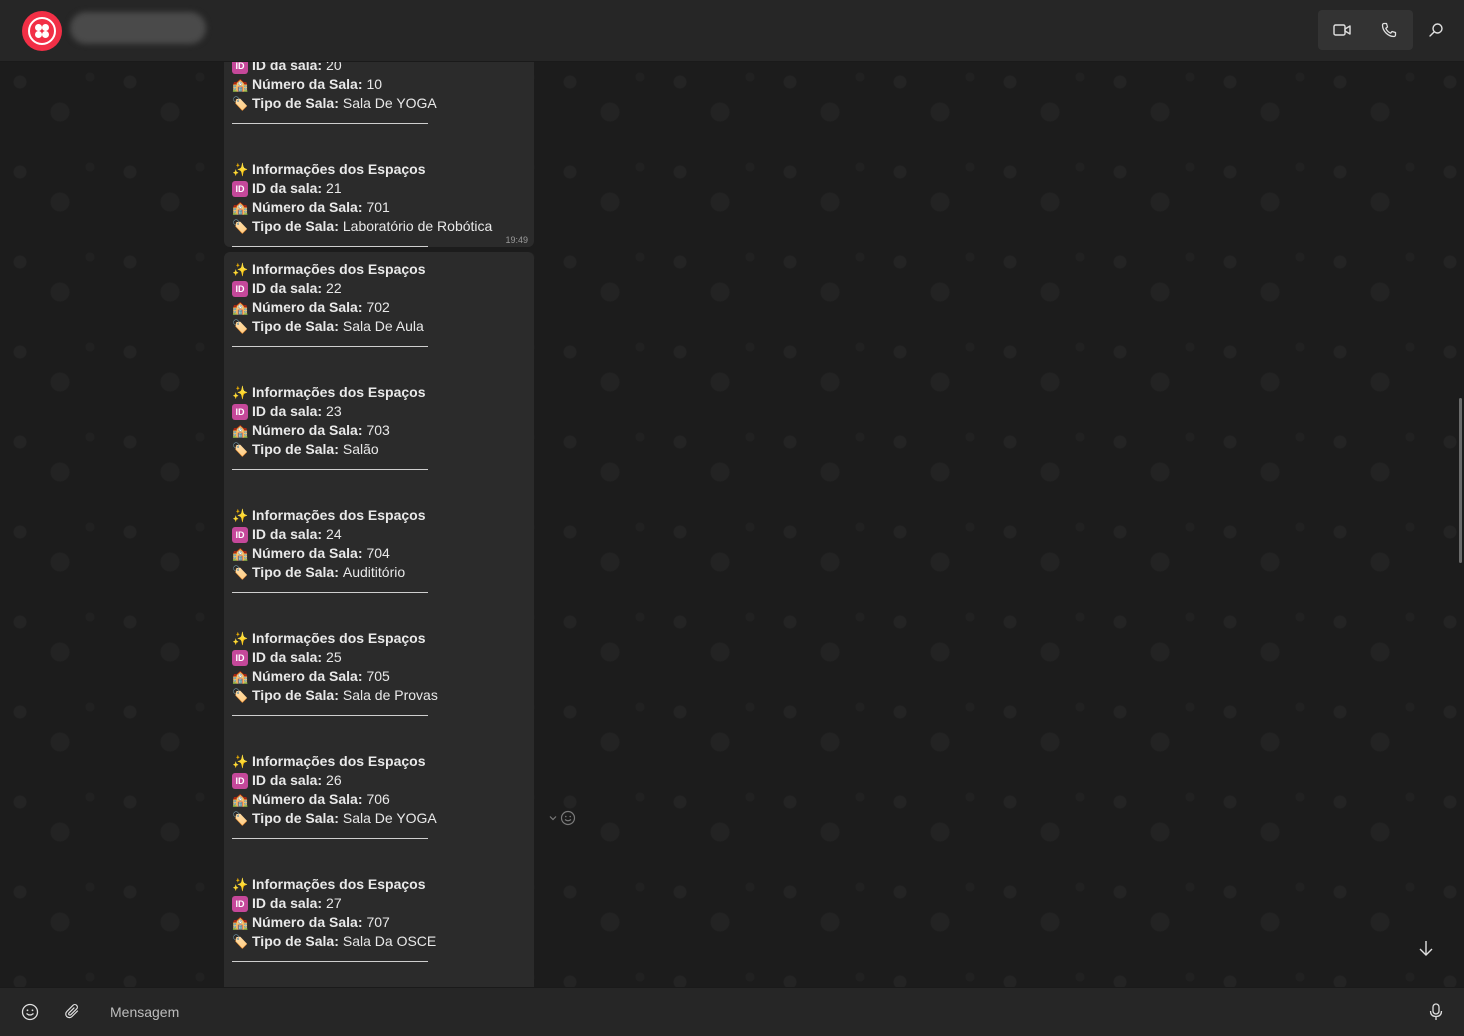  I want to click on room-number-value: 10, so click(374, 84).